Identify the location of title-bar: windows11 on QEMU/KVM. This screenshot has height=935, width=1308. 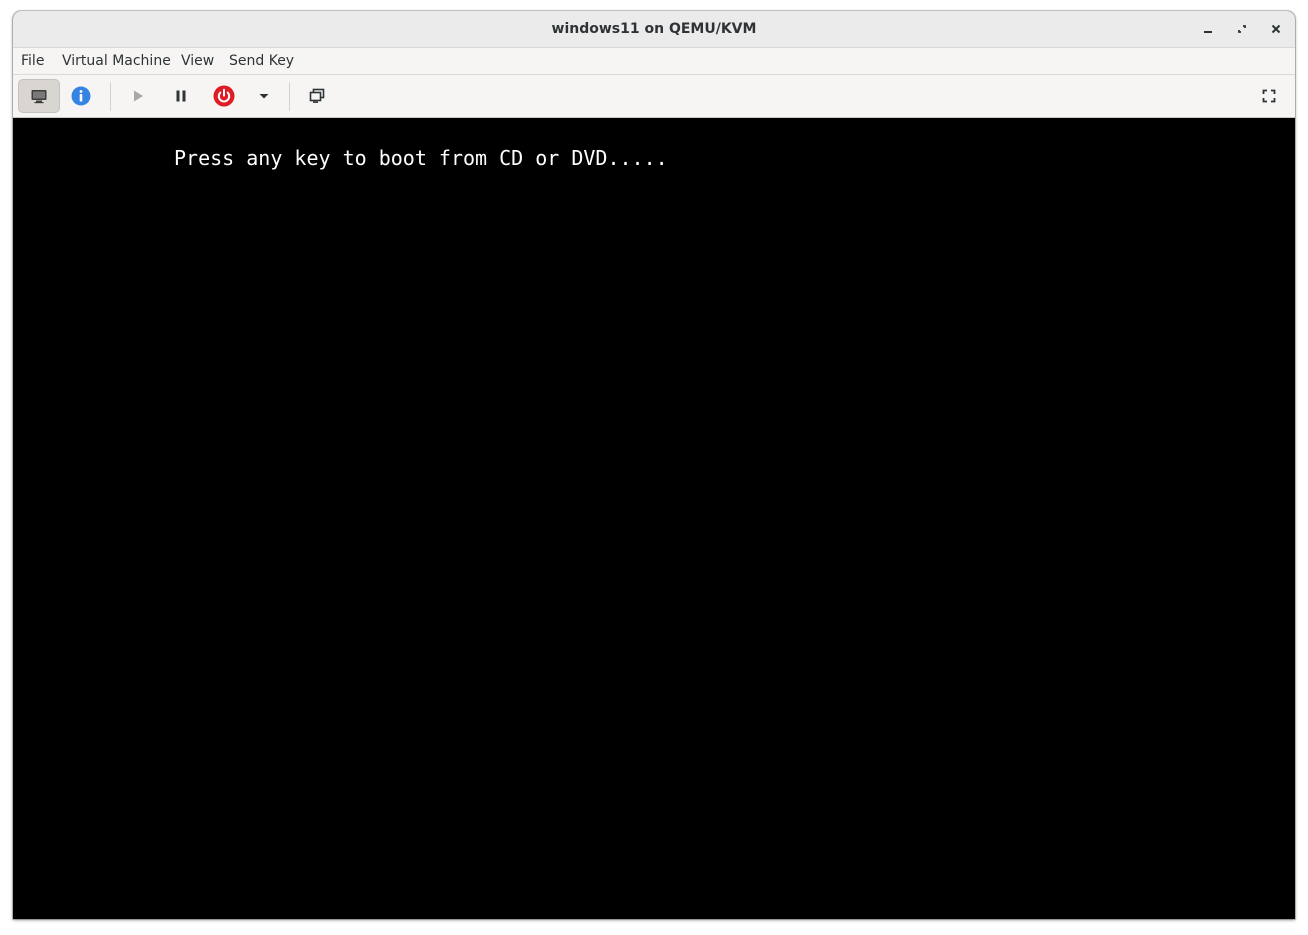
(654, 29).